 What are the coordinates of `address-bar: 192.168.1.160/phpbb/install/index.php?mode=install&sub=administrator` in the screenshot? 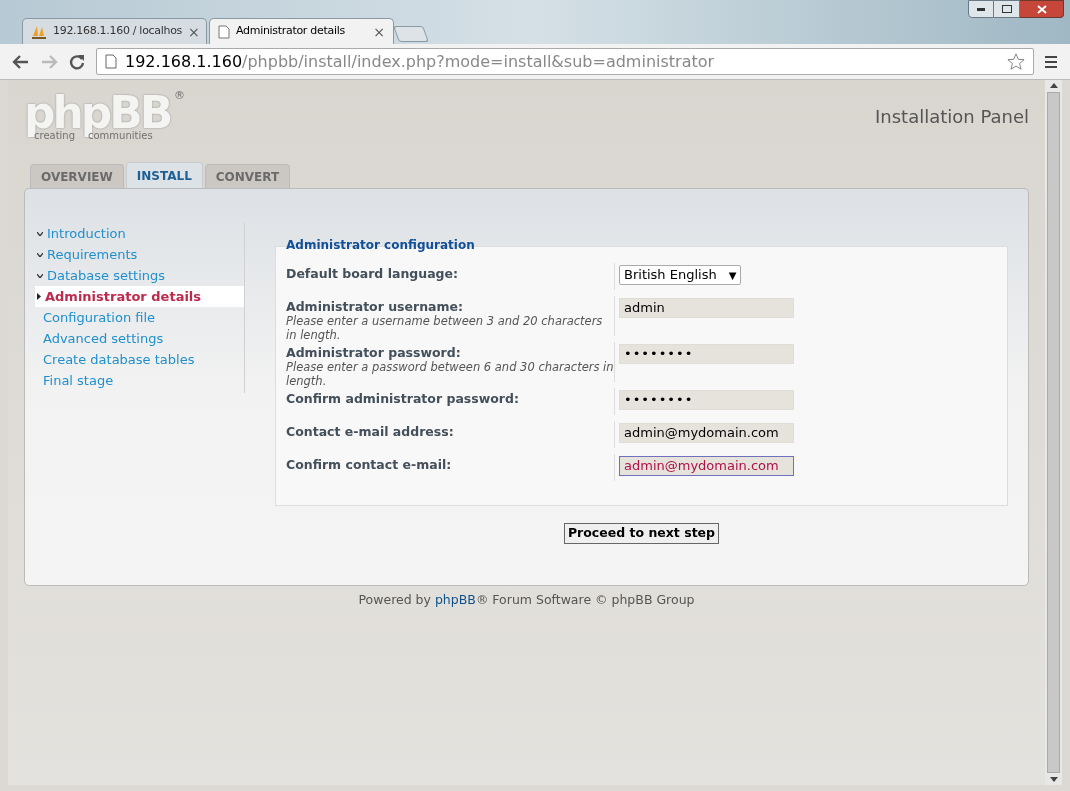 It's located at (565, 61).